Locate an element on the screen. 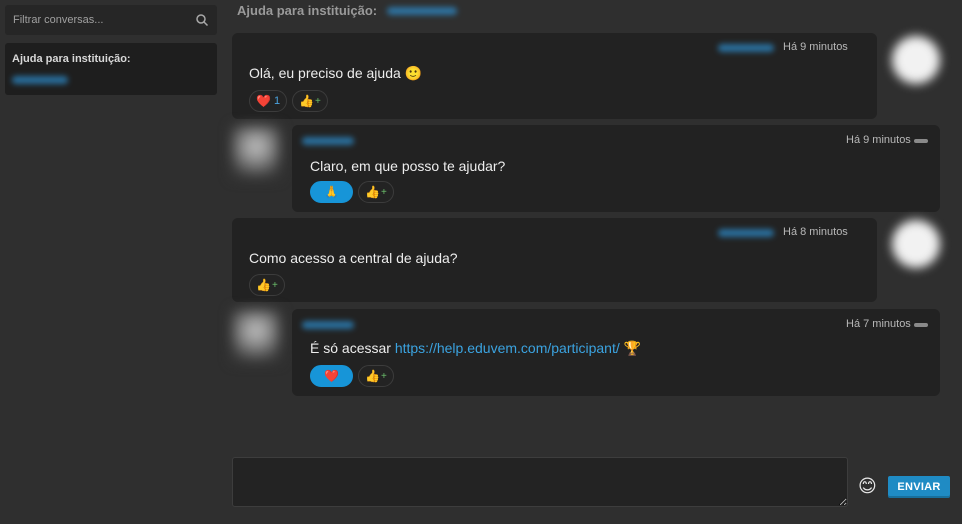 The width and height of the screenshot is (962, 524). search-icon is located at coordinates (202, 20).